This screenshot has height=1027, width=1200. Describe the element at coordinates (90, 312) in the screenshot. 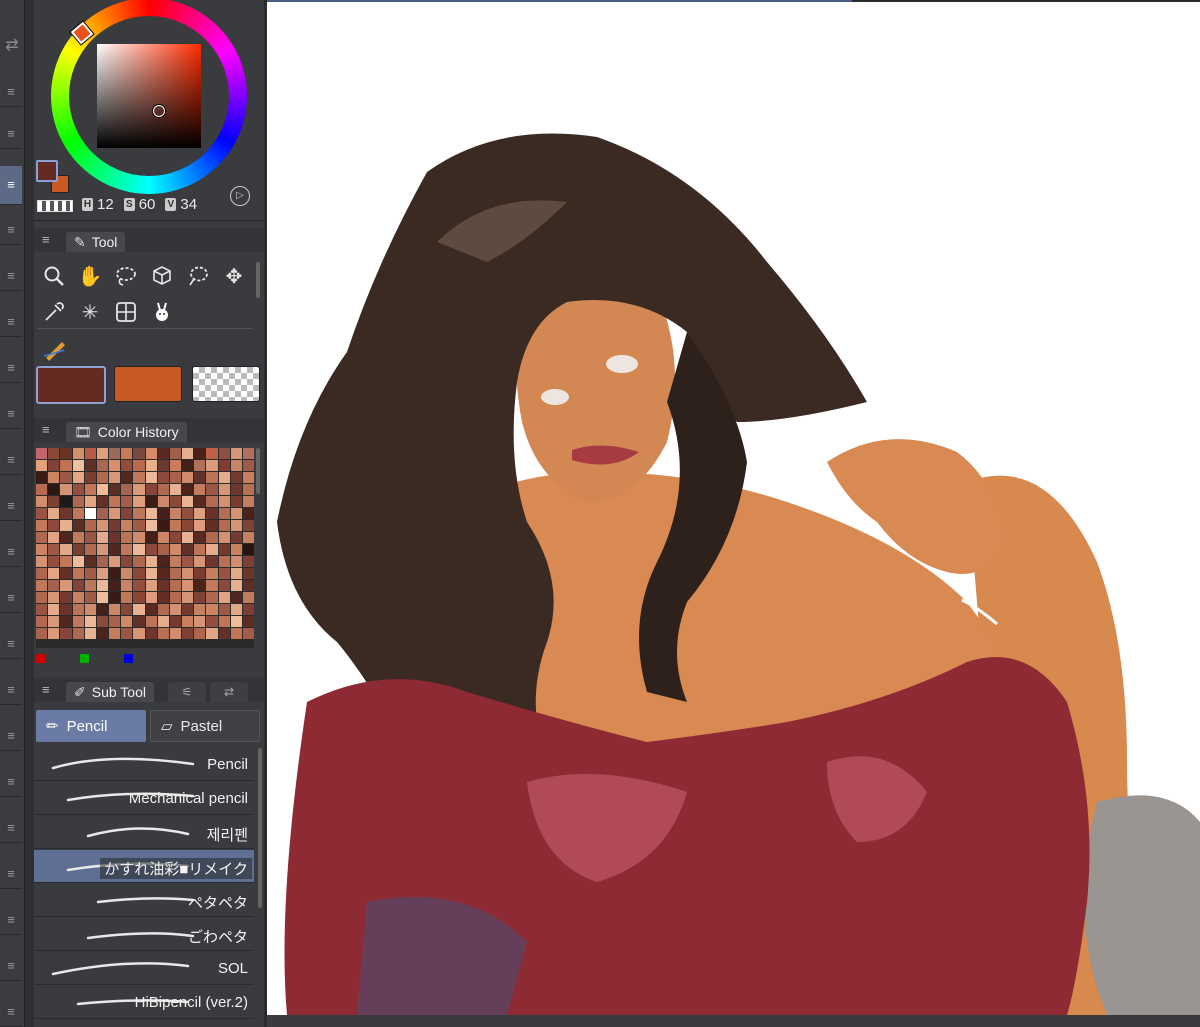

I see `auto-select-icon: ✳` at that location.